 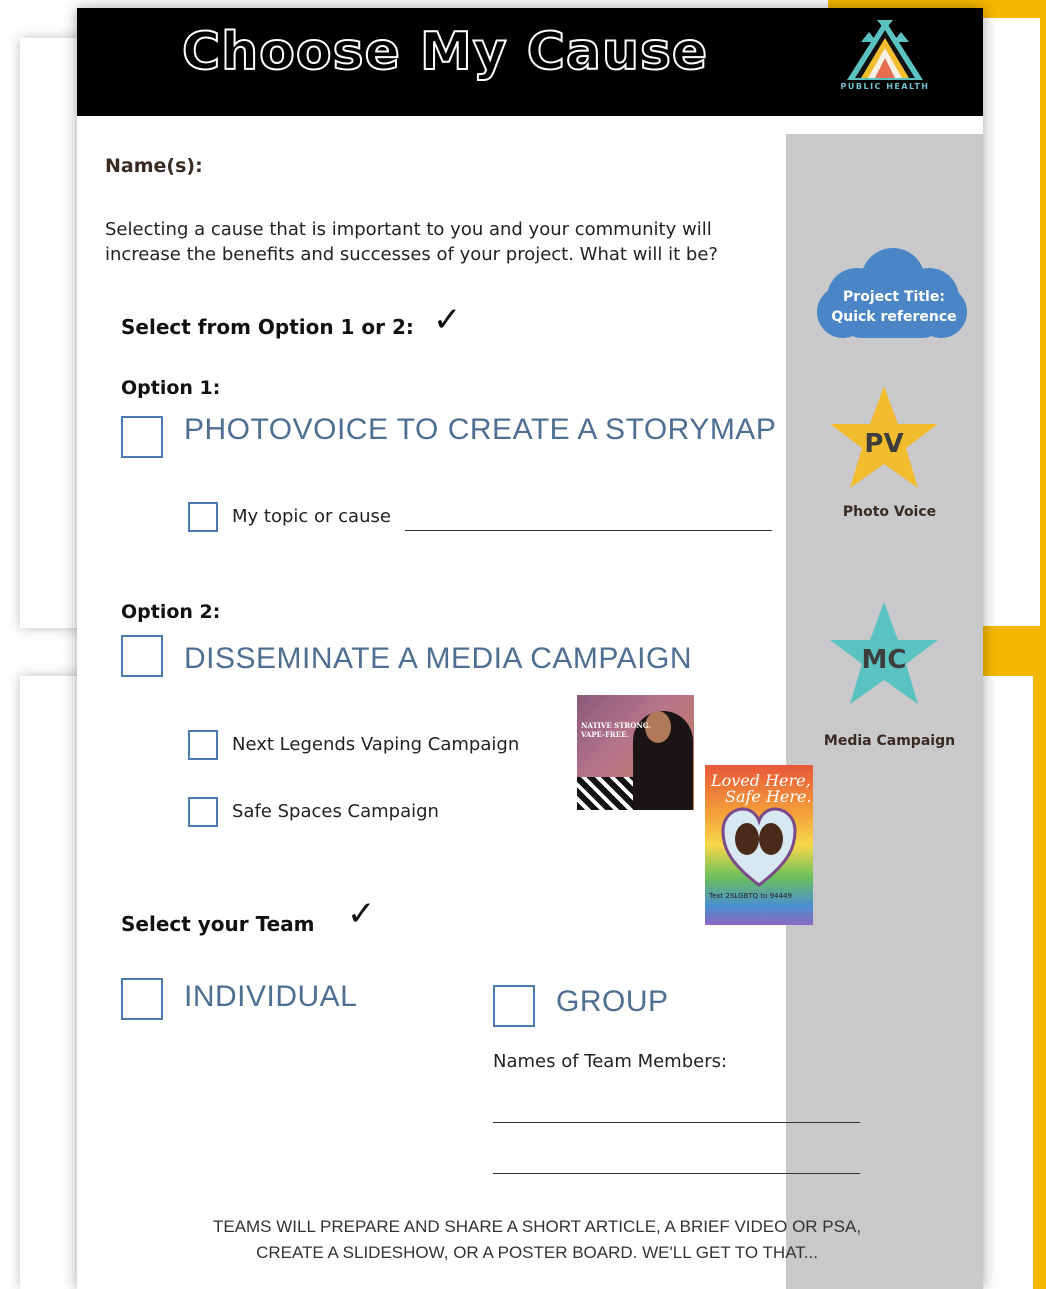 What do you see at coordinates (605, 734) in the screenshot?
I see `vape-poster-line-2: VAPE-FREE.` at bounding box center [605, 734].